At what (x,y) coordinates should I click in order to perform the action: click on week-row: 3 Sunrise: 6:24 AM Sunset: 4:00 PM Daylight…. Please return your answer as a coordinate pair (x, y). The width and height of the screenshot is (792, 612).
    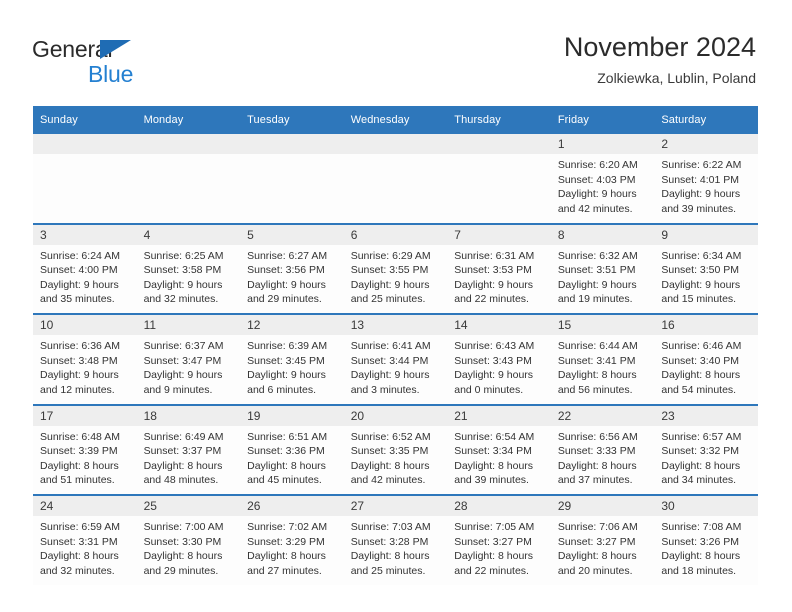
    Looking at the image, I should click on (395, 268).